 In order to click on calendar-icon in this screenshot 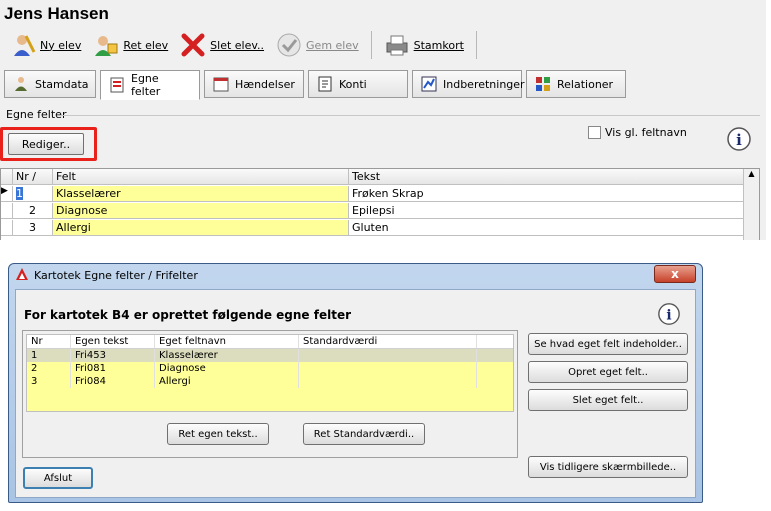, I will do `click(221, 84)`.